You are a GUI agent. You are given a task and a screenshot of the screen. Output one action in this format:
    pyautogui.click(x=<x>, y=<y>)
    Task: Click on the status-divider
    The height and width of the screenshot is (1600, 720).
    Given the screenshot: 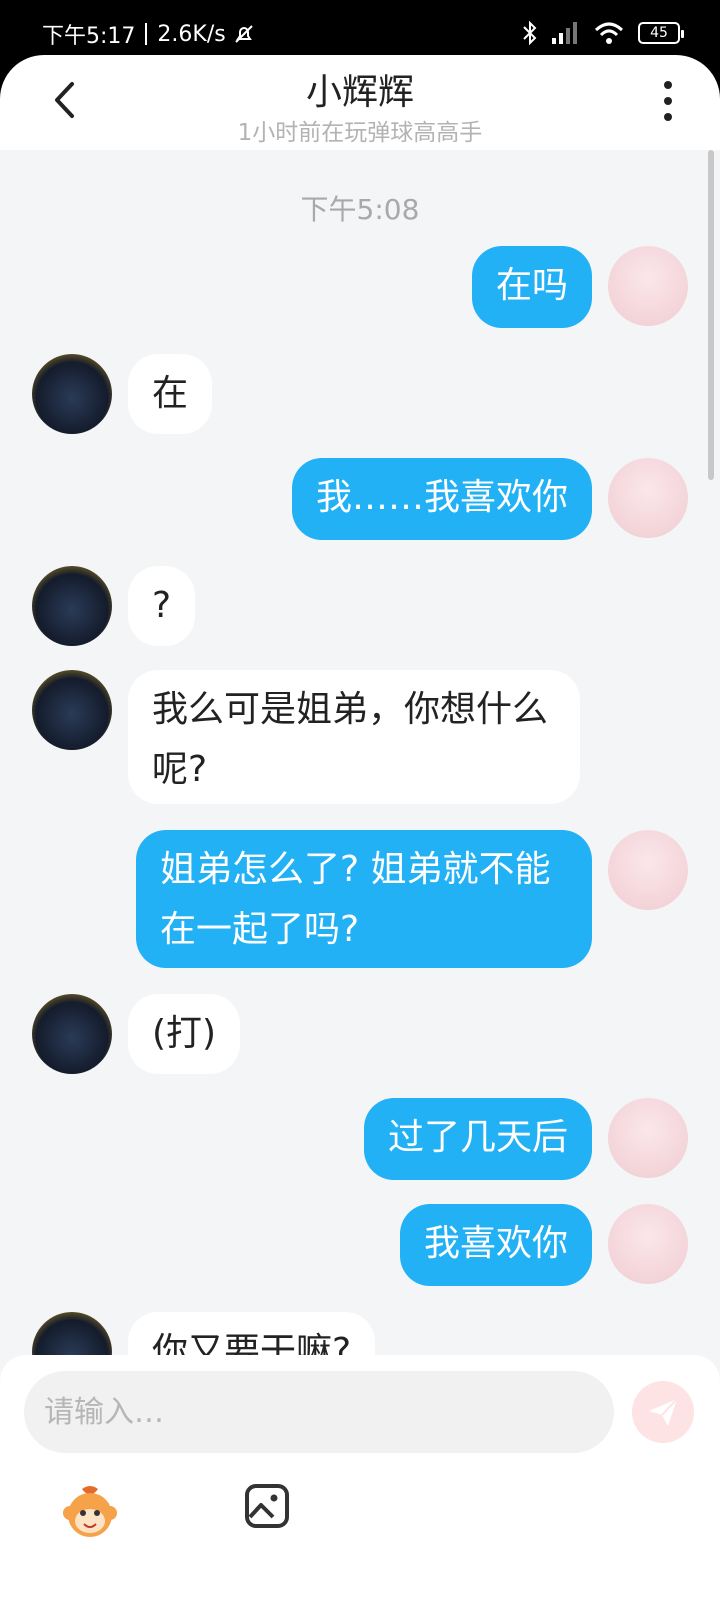 What is the action you would take?
    pyautogui.click(x=146, y=34)
    